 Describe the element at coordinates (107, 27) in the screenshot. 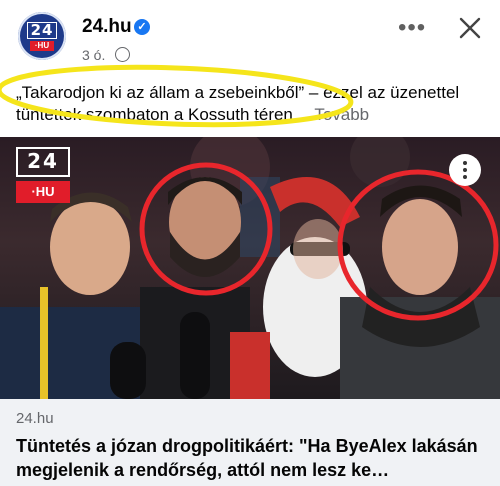

I see `page-name: 24.hu` at that location.